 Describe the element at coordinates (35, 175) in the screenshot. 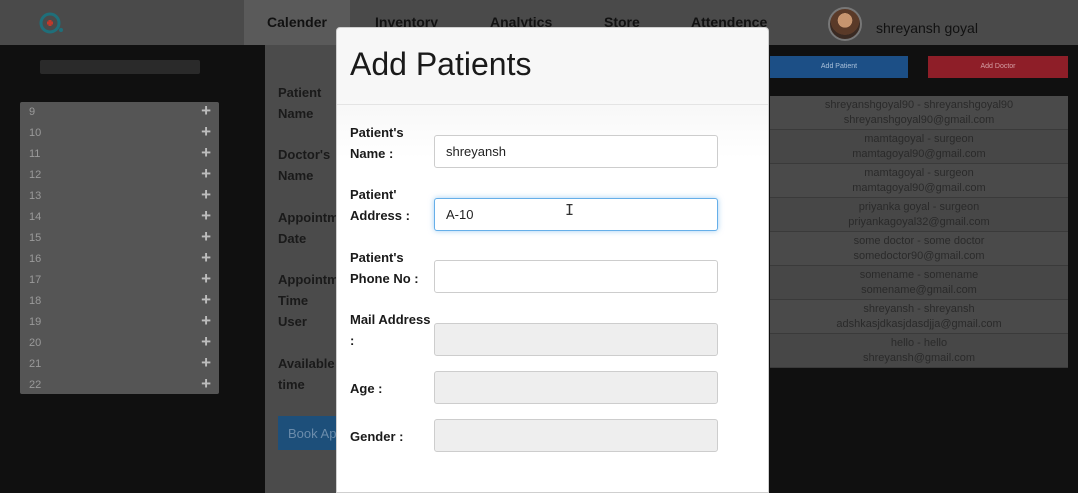

I see `hour-label: 12` at that location.